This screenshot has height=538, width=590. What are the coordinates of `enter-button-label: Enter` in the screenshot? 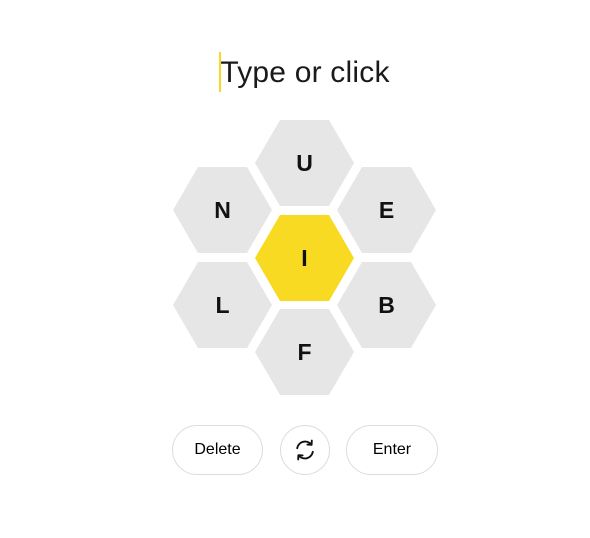 It's located at (392, 449).